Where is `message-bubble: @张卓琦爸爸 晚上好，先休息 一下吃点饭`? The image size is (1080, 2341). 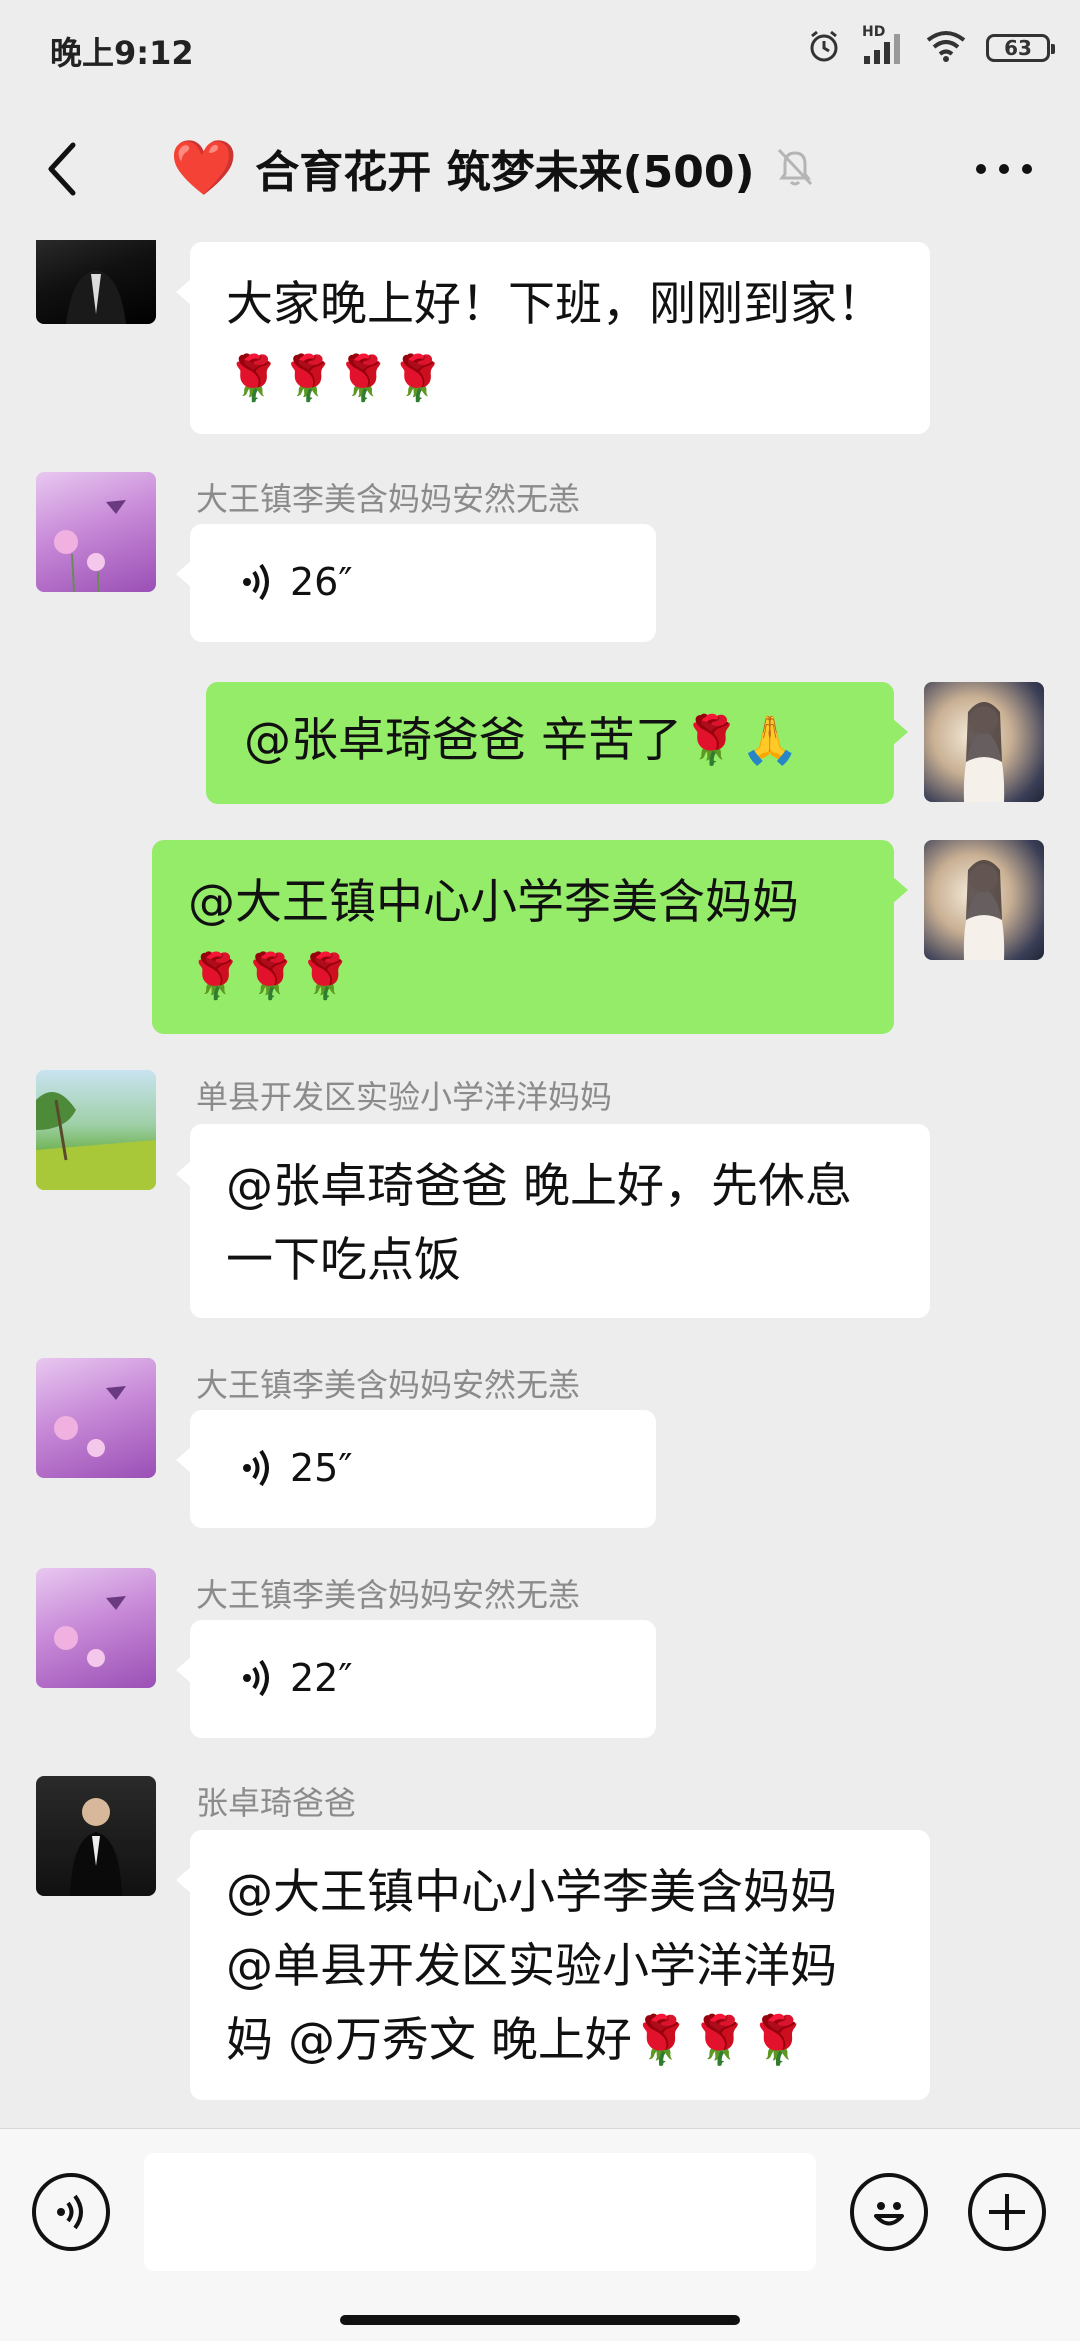 message-bubble: @张卓琦爸爸 晚上好，先休息 一下吃点饭 is located at coordinates (553, 1221).